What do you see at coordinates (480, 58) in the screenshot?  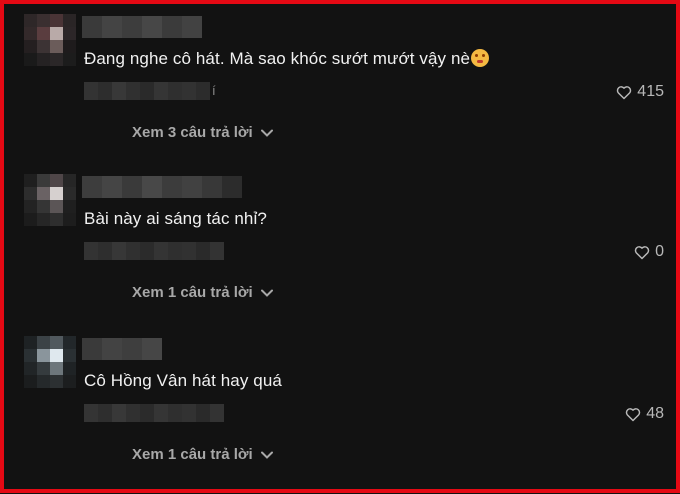 I see `flushed-face-emoji` at bounding box center [480, 58].